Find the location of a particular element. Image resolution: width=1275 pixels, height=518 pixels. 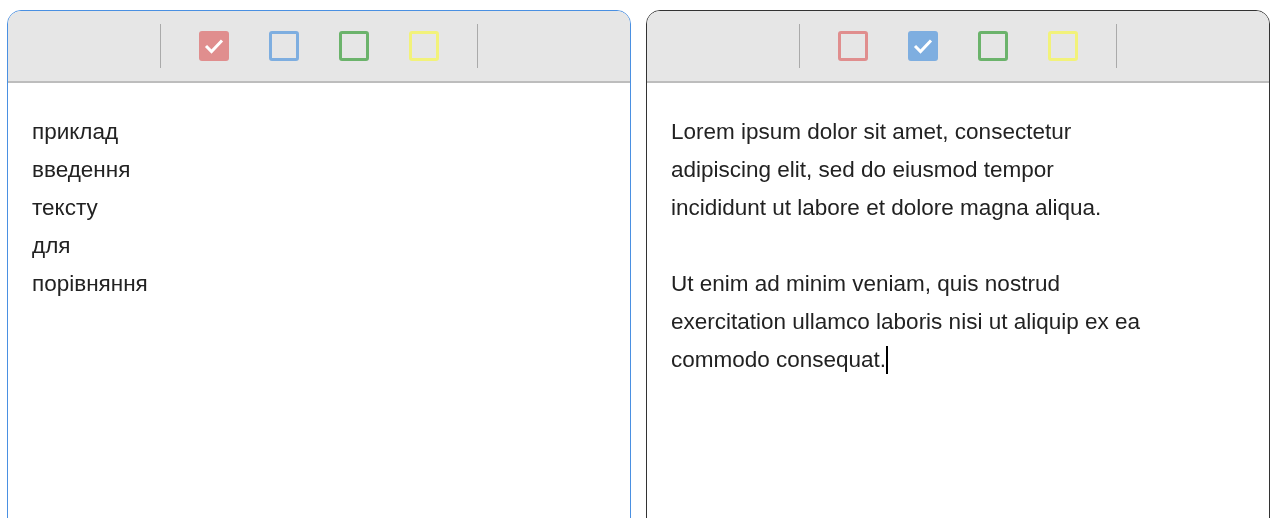

text-line: Lorem ipsum dolor sit amet, consectetur is located at coordinates (872, 132).